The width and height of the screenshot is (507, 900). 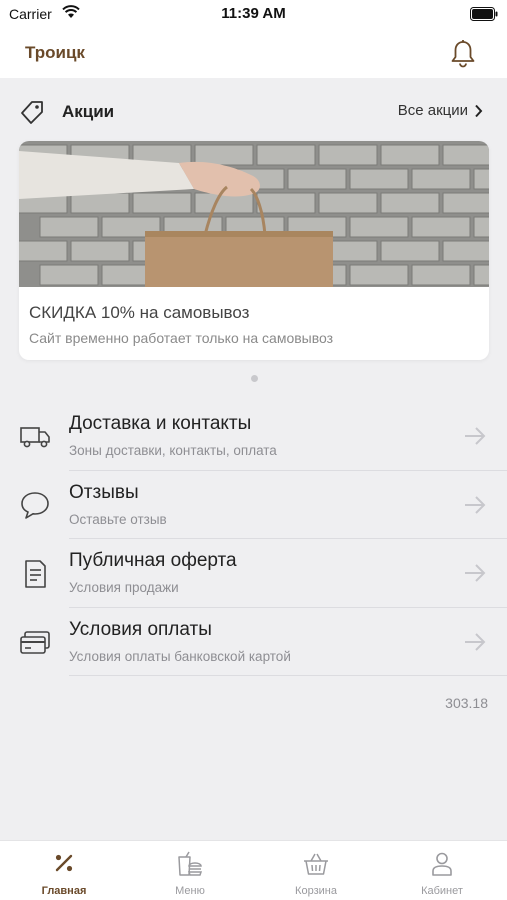 What do you see at coordinates (35, 437) in the screenshot?
I see `truck-icon` at bounding box center [35, 437].